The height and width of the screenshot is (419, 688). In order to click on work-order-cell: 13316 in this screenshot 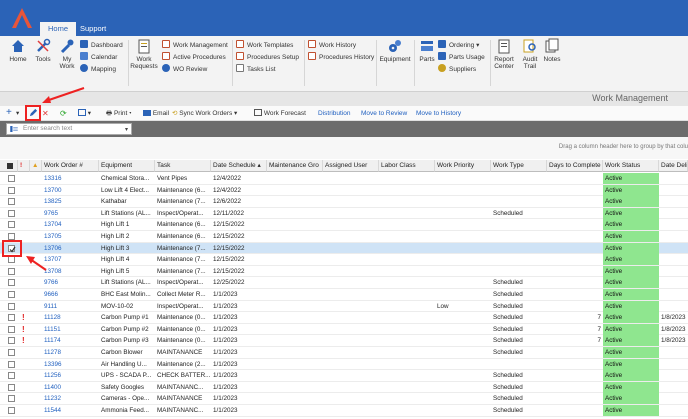, I will do `click(70, 178)`.